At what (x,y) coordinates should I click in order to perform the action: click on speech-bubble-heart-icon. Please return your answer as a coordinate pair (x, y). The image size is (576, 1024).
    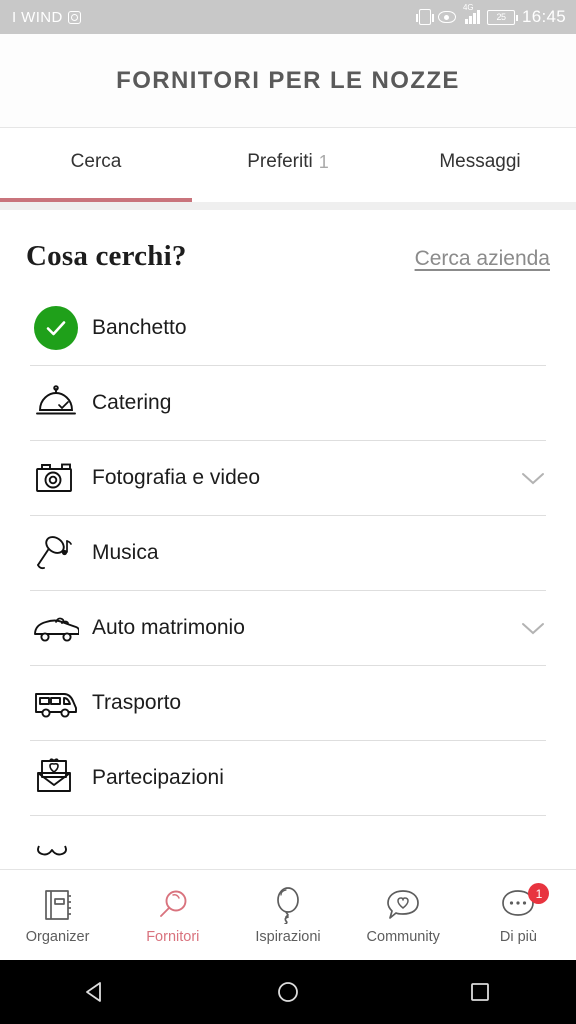
    Looking at the image, I should click on (403, 905).